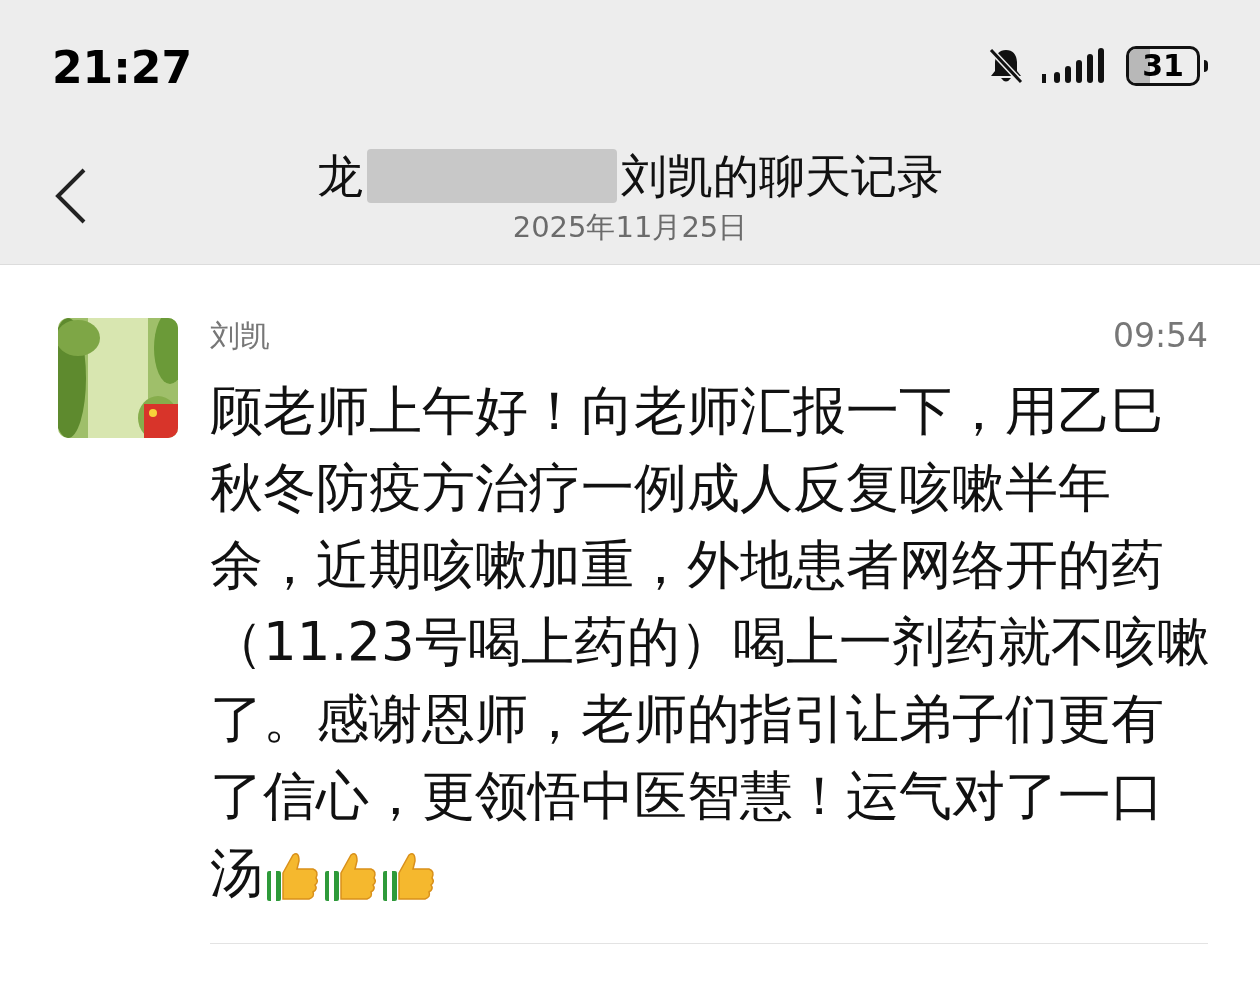  I want to click on message-time: 09:54, so click(1160, 336).